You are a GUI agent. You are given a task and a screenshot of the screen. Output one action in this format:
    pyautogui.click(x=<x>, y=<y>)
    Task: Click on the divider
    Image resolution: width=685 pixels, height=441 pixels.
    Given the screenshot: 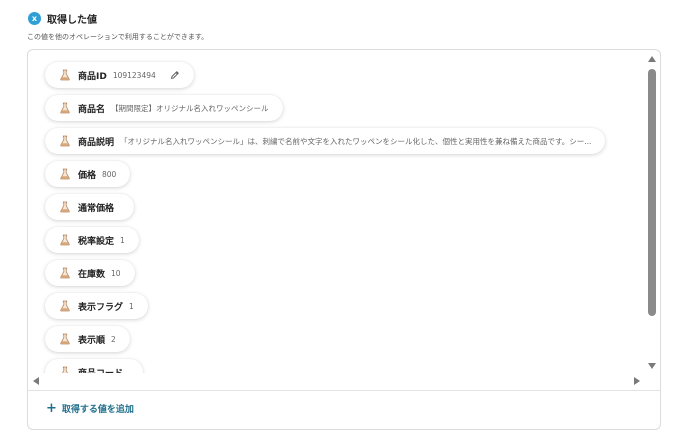 What is the action you would take?
    pyautogui.click(x=344, y=390)
    